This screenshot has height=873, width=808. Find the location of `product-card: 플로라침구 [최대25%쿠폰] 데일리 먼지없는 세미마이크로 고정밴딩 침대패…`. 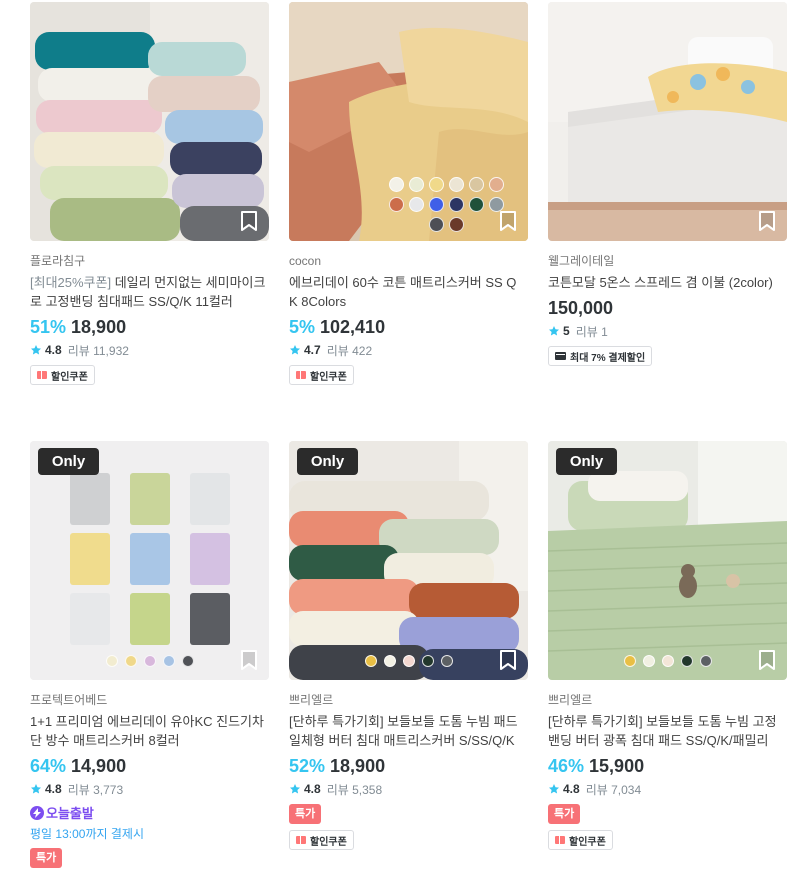

product-card: 플로라침구 [최대25%쿠폰] 데일리 먼지없는 세미마이크로 고정밴딩 침대패… is located at coordinates (149, 193).